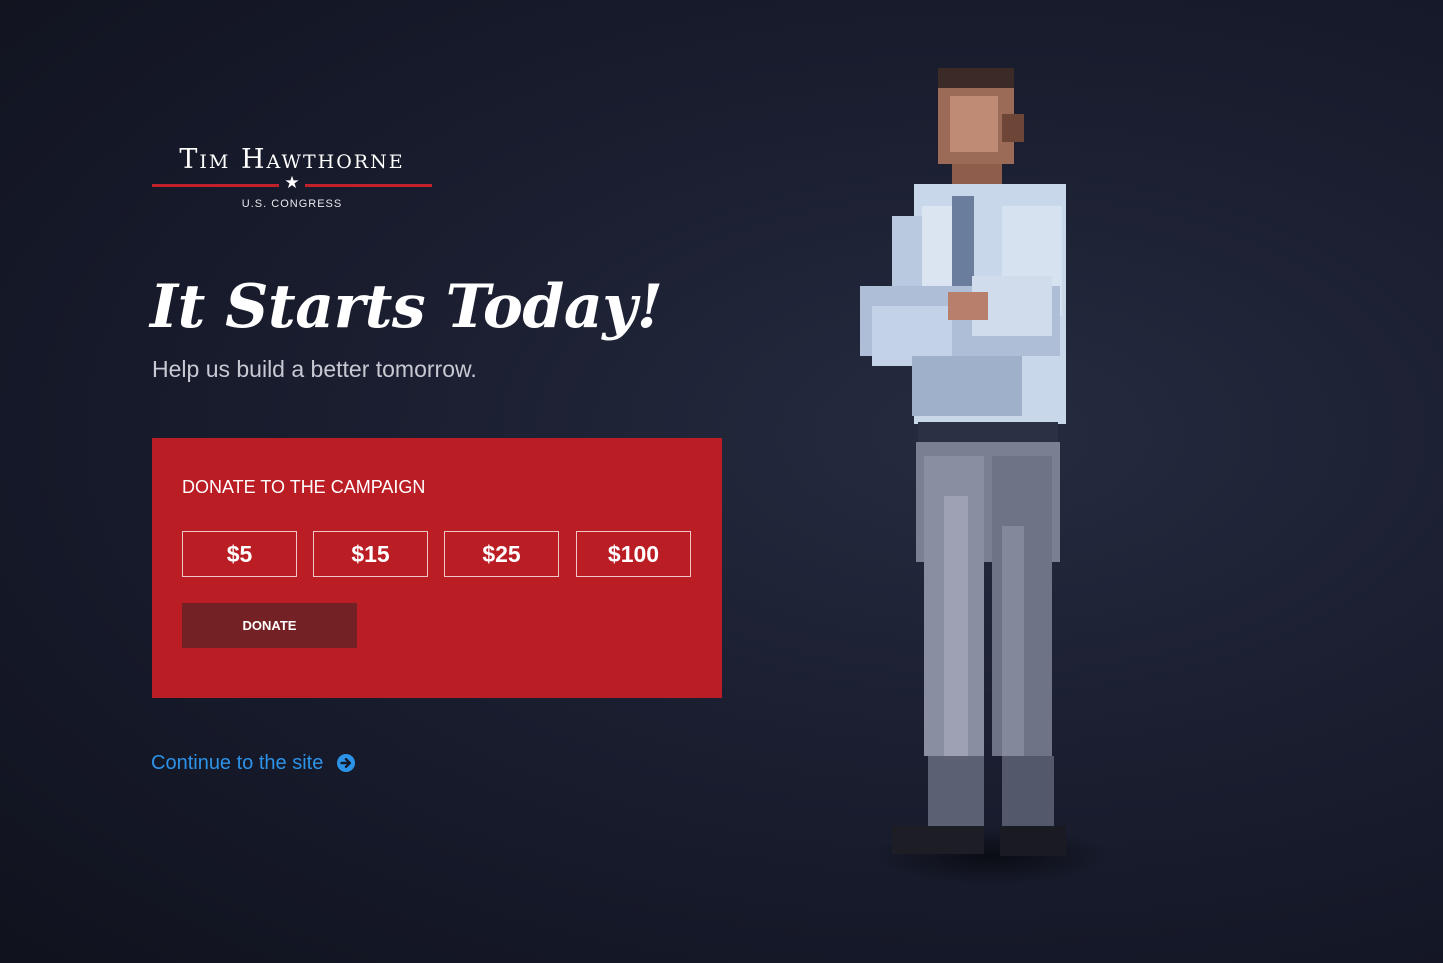 The height and width of the screenshot is (963, 1443). Describe the element at coordinates (239, 554) in the screenshot. I see `amount-5-button: $5` at that location.